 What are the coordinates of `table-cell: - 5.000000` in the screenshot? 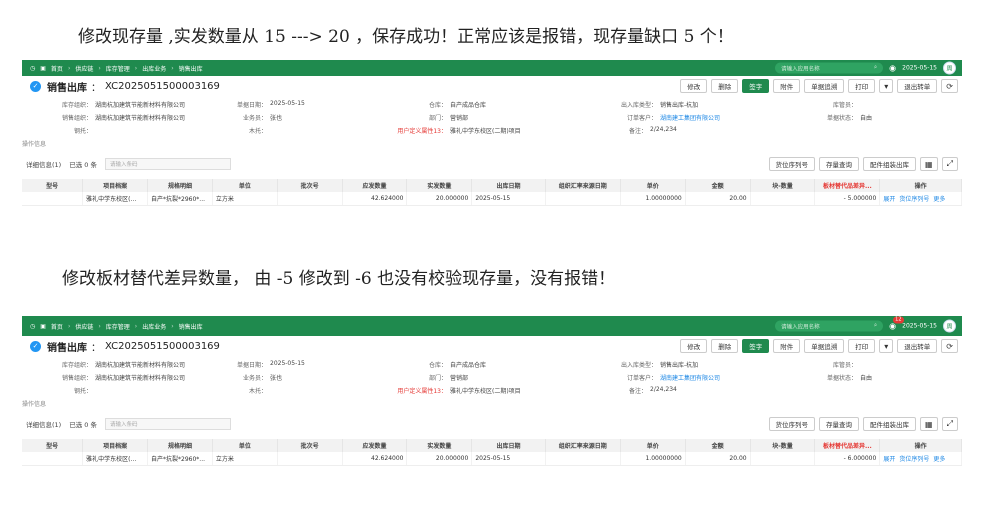 It's located at (847, 199).